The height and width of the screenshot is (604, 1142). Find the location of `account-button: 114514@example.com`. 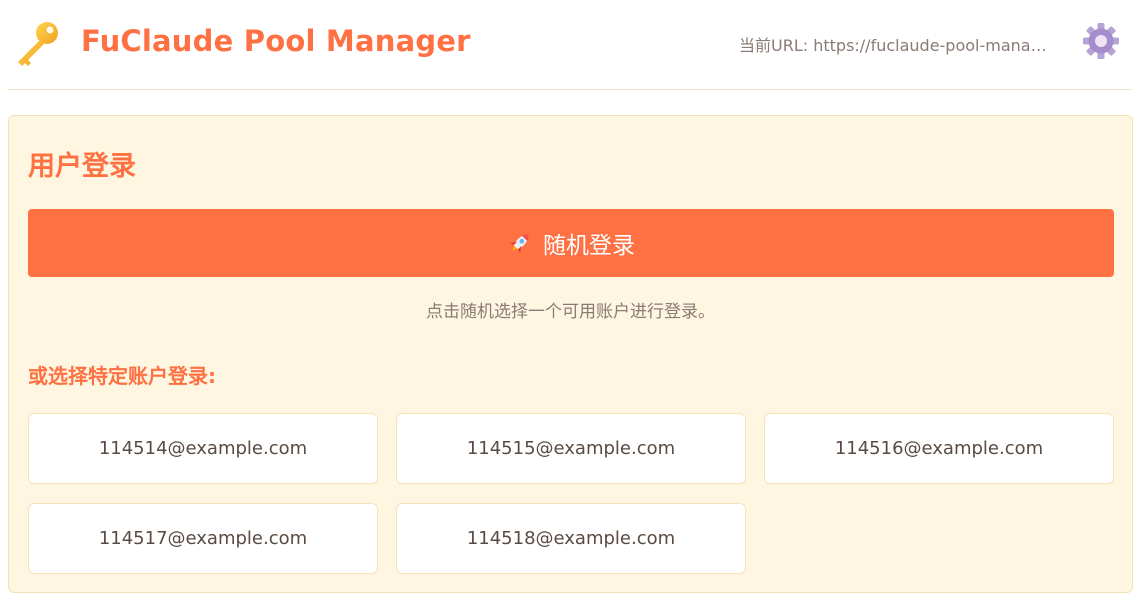

account-button: 114514@example.com is located at coordinates (203, 448).